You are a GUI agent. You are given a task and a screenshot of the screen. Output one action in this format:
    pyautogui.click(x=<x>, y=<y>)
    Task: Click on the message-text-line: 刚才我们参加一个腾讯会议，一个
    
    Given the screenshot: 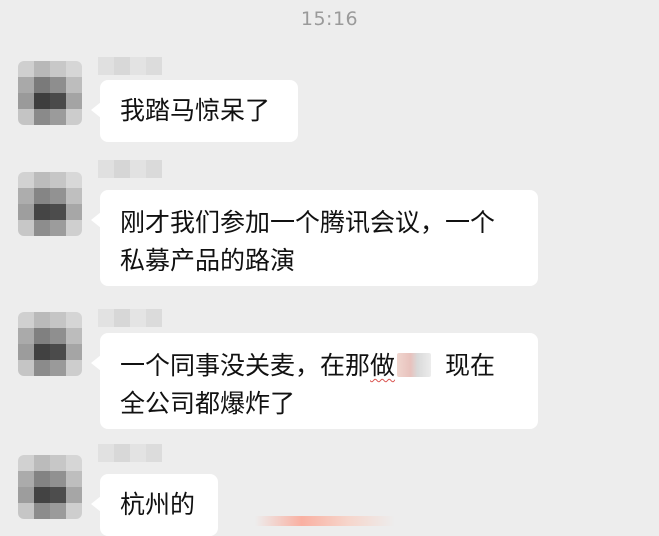 What is the action you would take?
    pyautogui.click(x=308, y=222)
    